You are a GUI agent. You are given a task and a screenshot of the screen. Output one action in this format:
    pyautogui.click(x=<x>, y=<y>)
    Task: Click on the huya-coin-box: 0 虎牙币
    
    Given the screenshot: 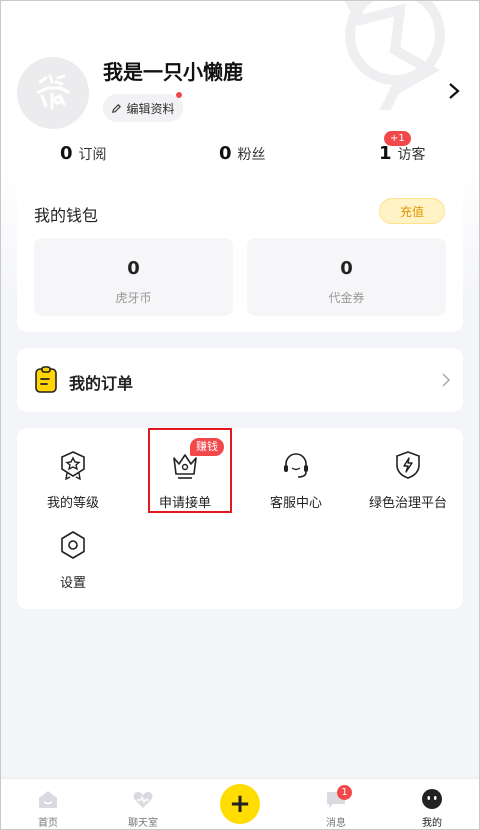 What is the action you would take?
    pyautogui.click(x=133, y=277)
    